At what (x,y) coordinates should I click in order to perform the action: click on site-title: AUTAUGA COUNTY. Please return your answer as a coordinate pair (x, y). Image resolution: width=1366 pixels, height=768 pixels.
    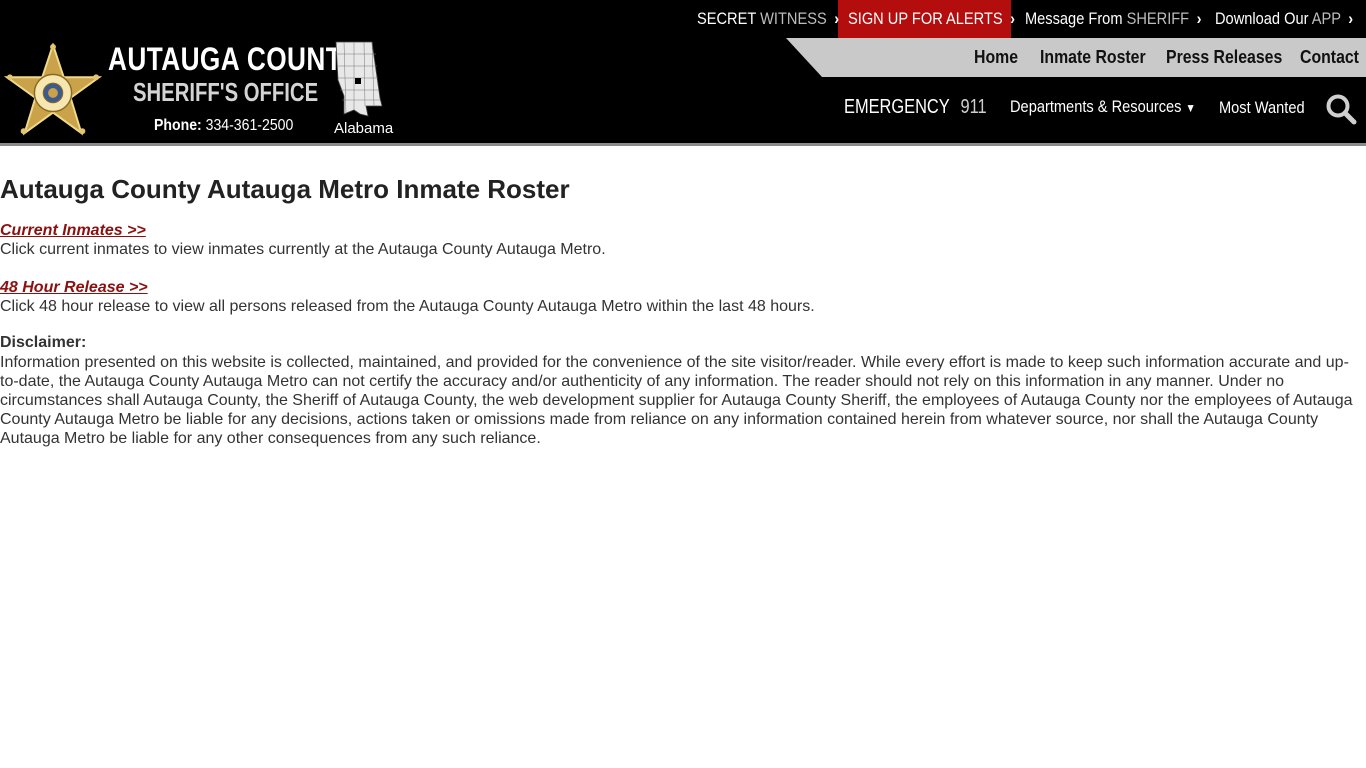
    Looking at the image, I should click on (234, 59).